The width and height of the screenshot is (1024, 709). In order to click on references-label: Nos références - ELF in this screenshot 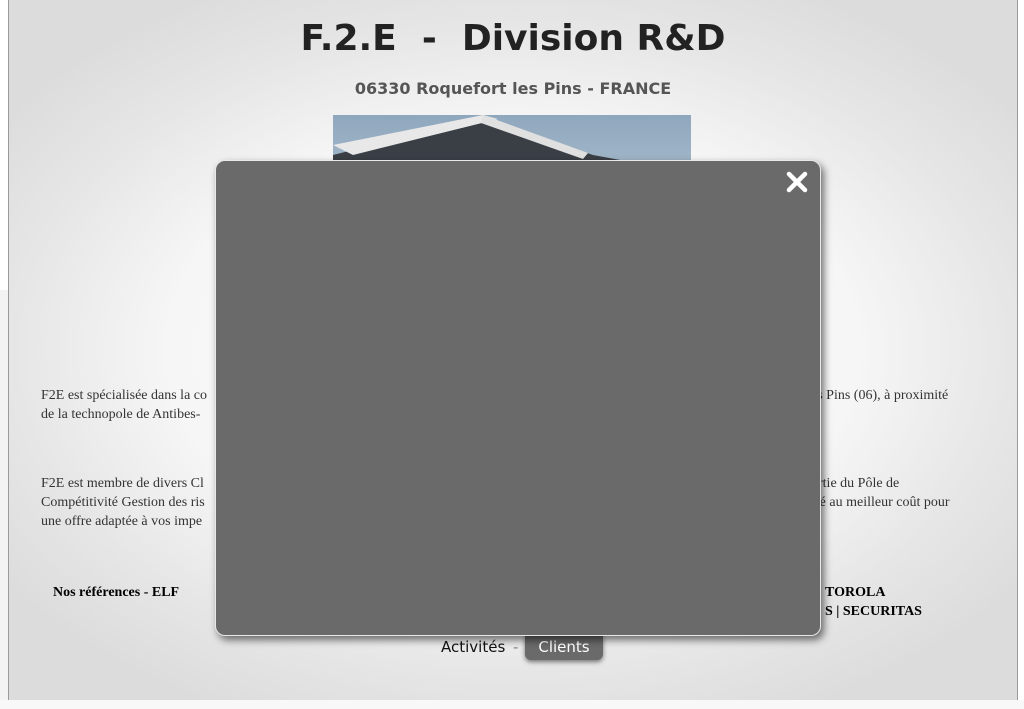, I will do `click(116, 592)`.